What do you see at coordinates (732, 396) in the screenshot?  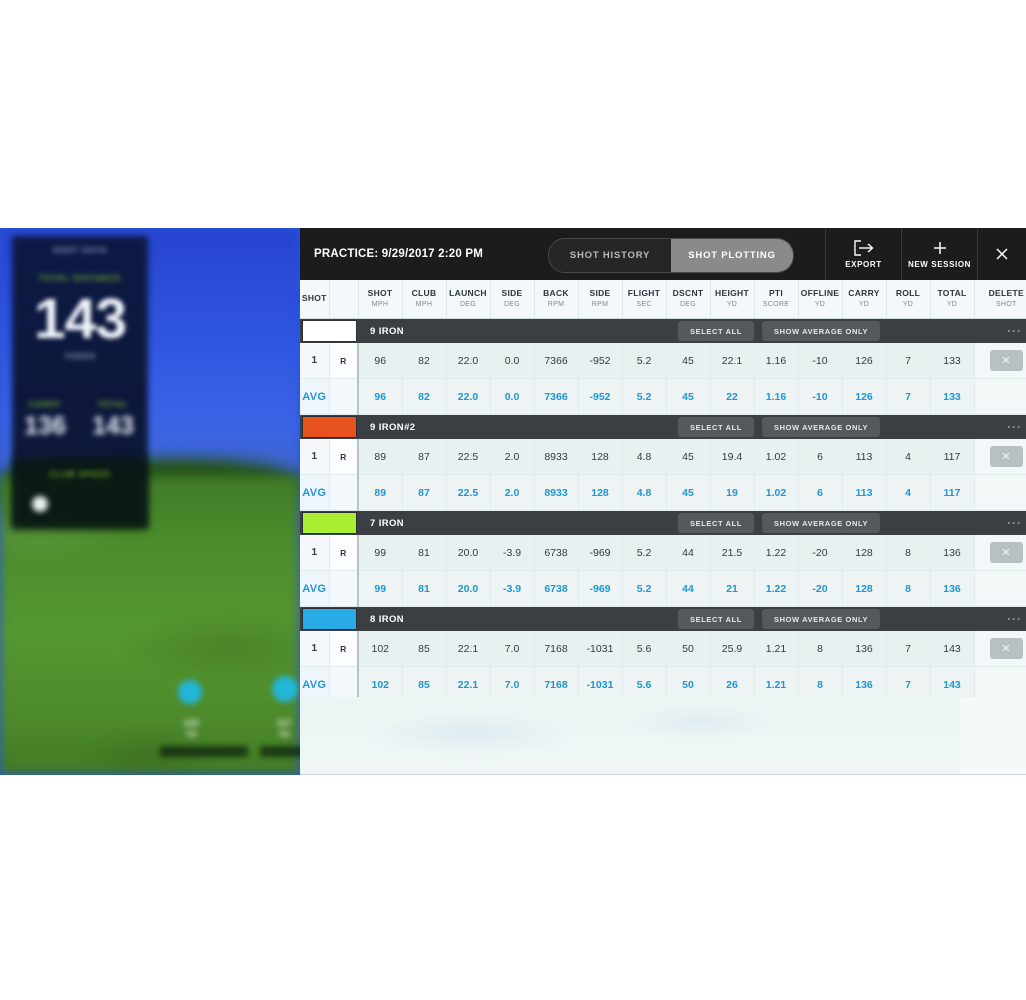 I see `average-value-height: 22` at bounding box center [732, 396].